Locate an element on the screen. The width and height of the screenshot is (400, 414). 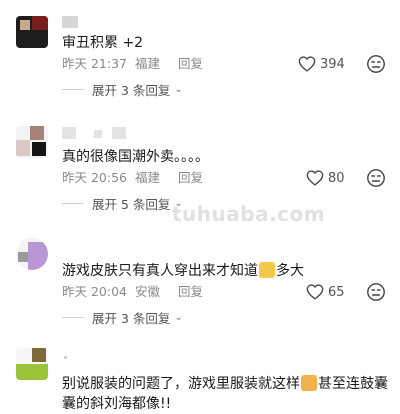
cat-face-emoji is located at coordinates (309, 383).